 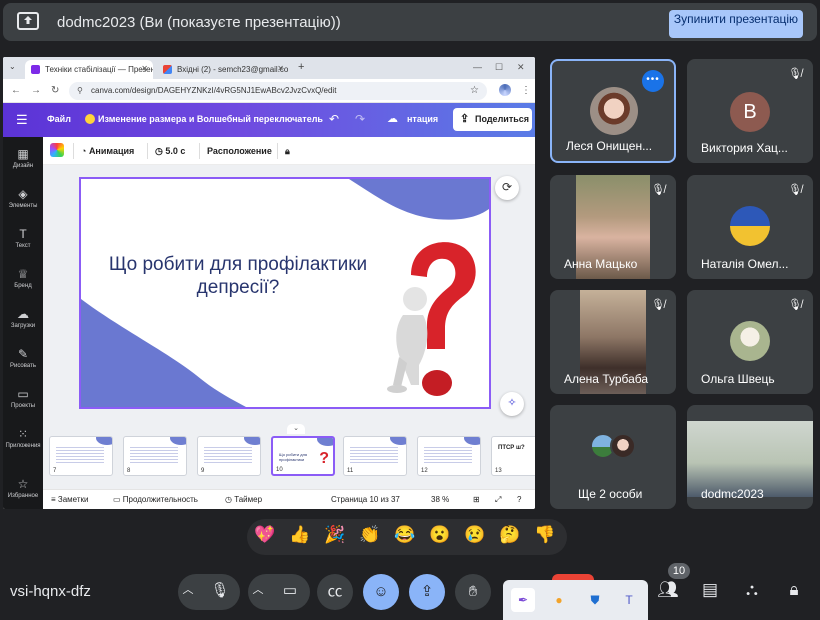 I want to click on reaction-party: 🎉, so click(x=335, y=535).